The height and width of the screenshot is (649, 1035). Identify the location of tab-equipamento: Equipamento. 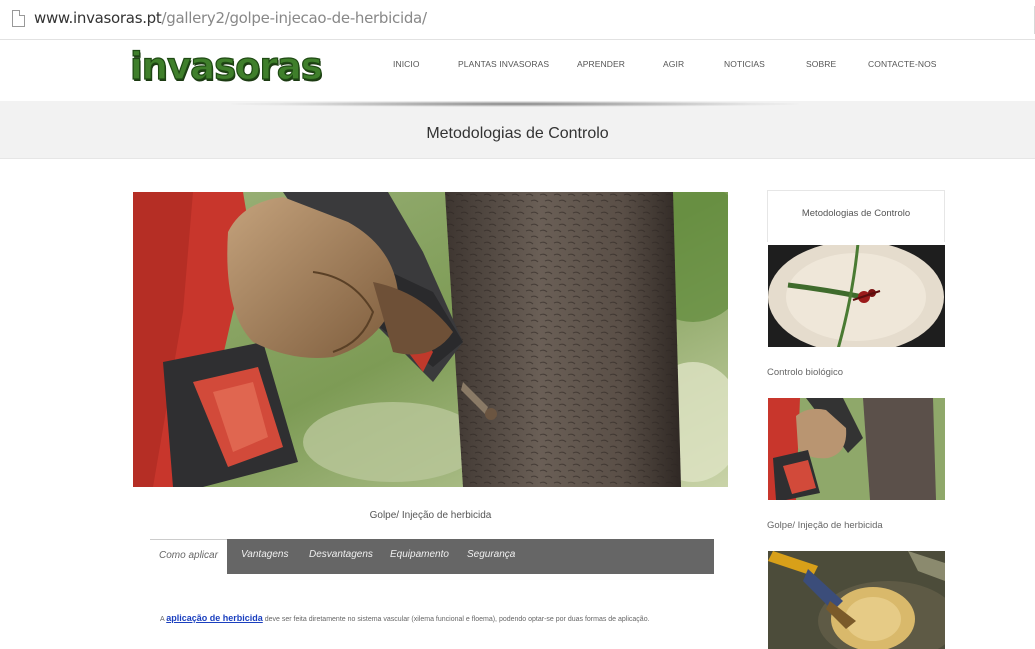
(419, 556).